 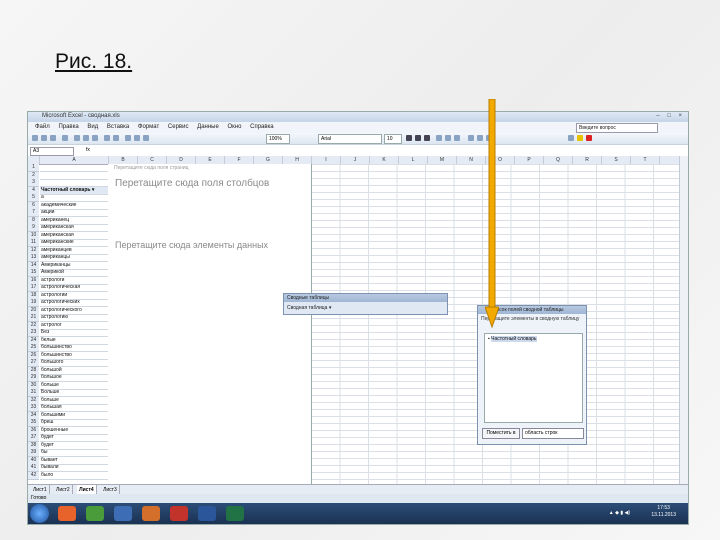 I want to click on align-center-icon, so click(x=448, y=138).